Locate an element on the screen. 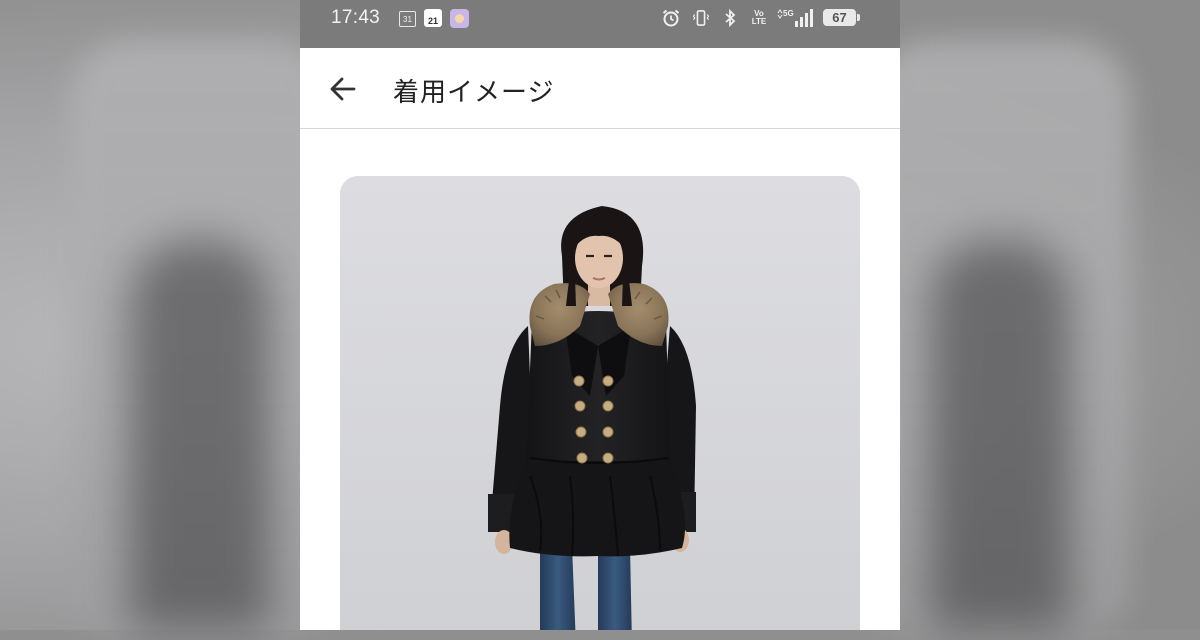  status-bar: 17:43 31 21 Vo LTE 5G 67 is located at coordinates (600, 24).